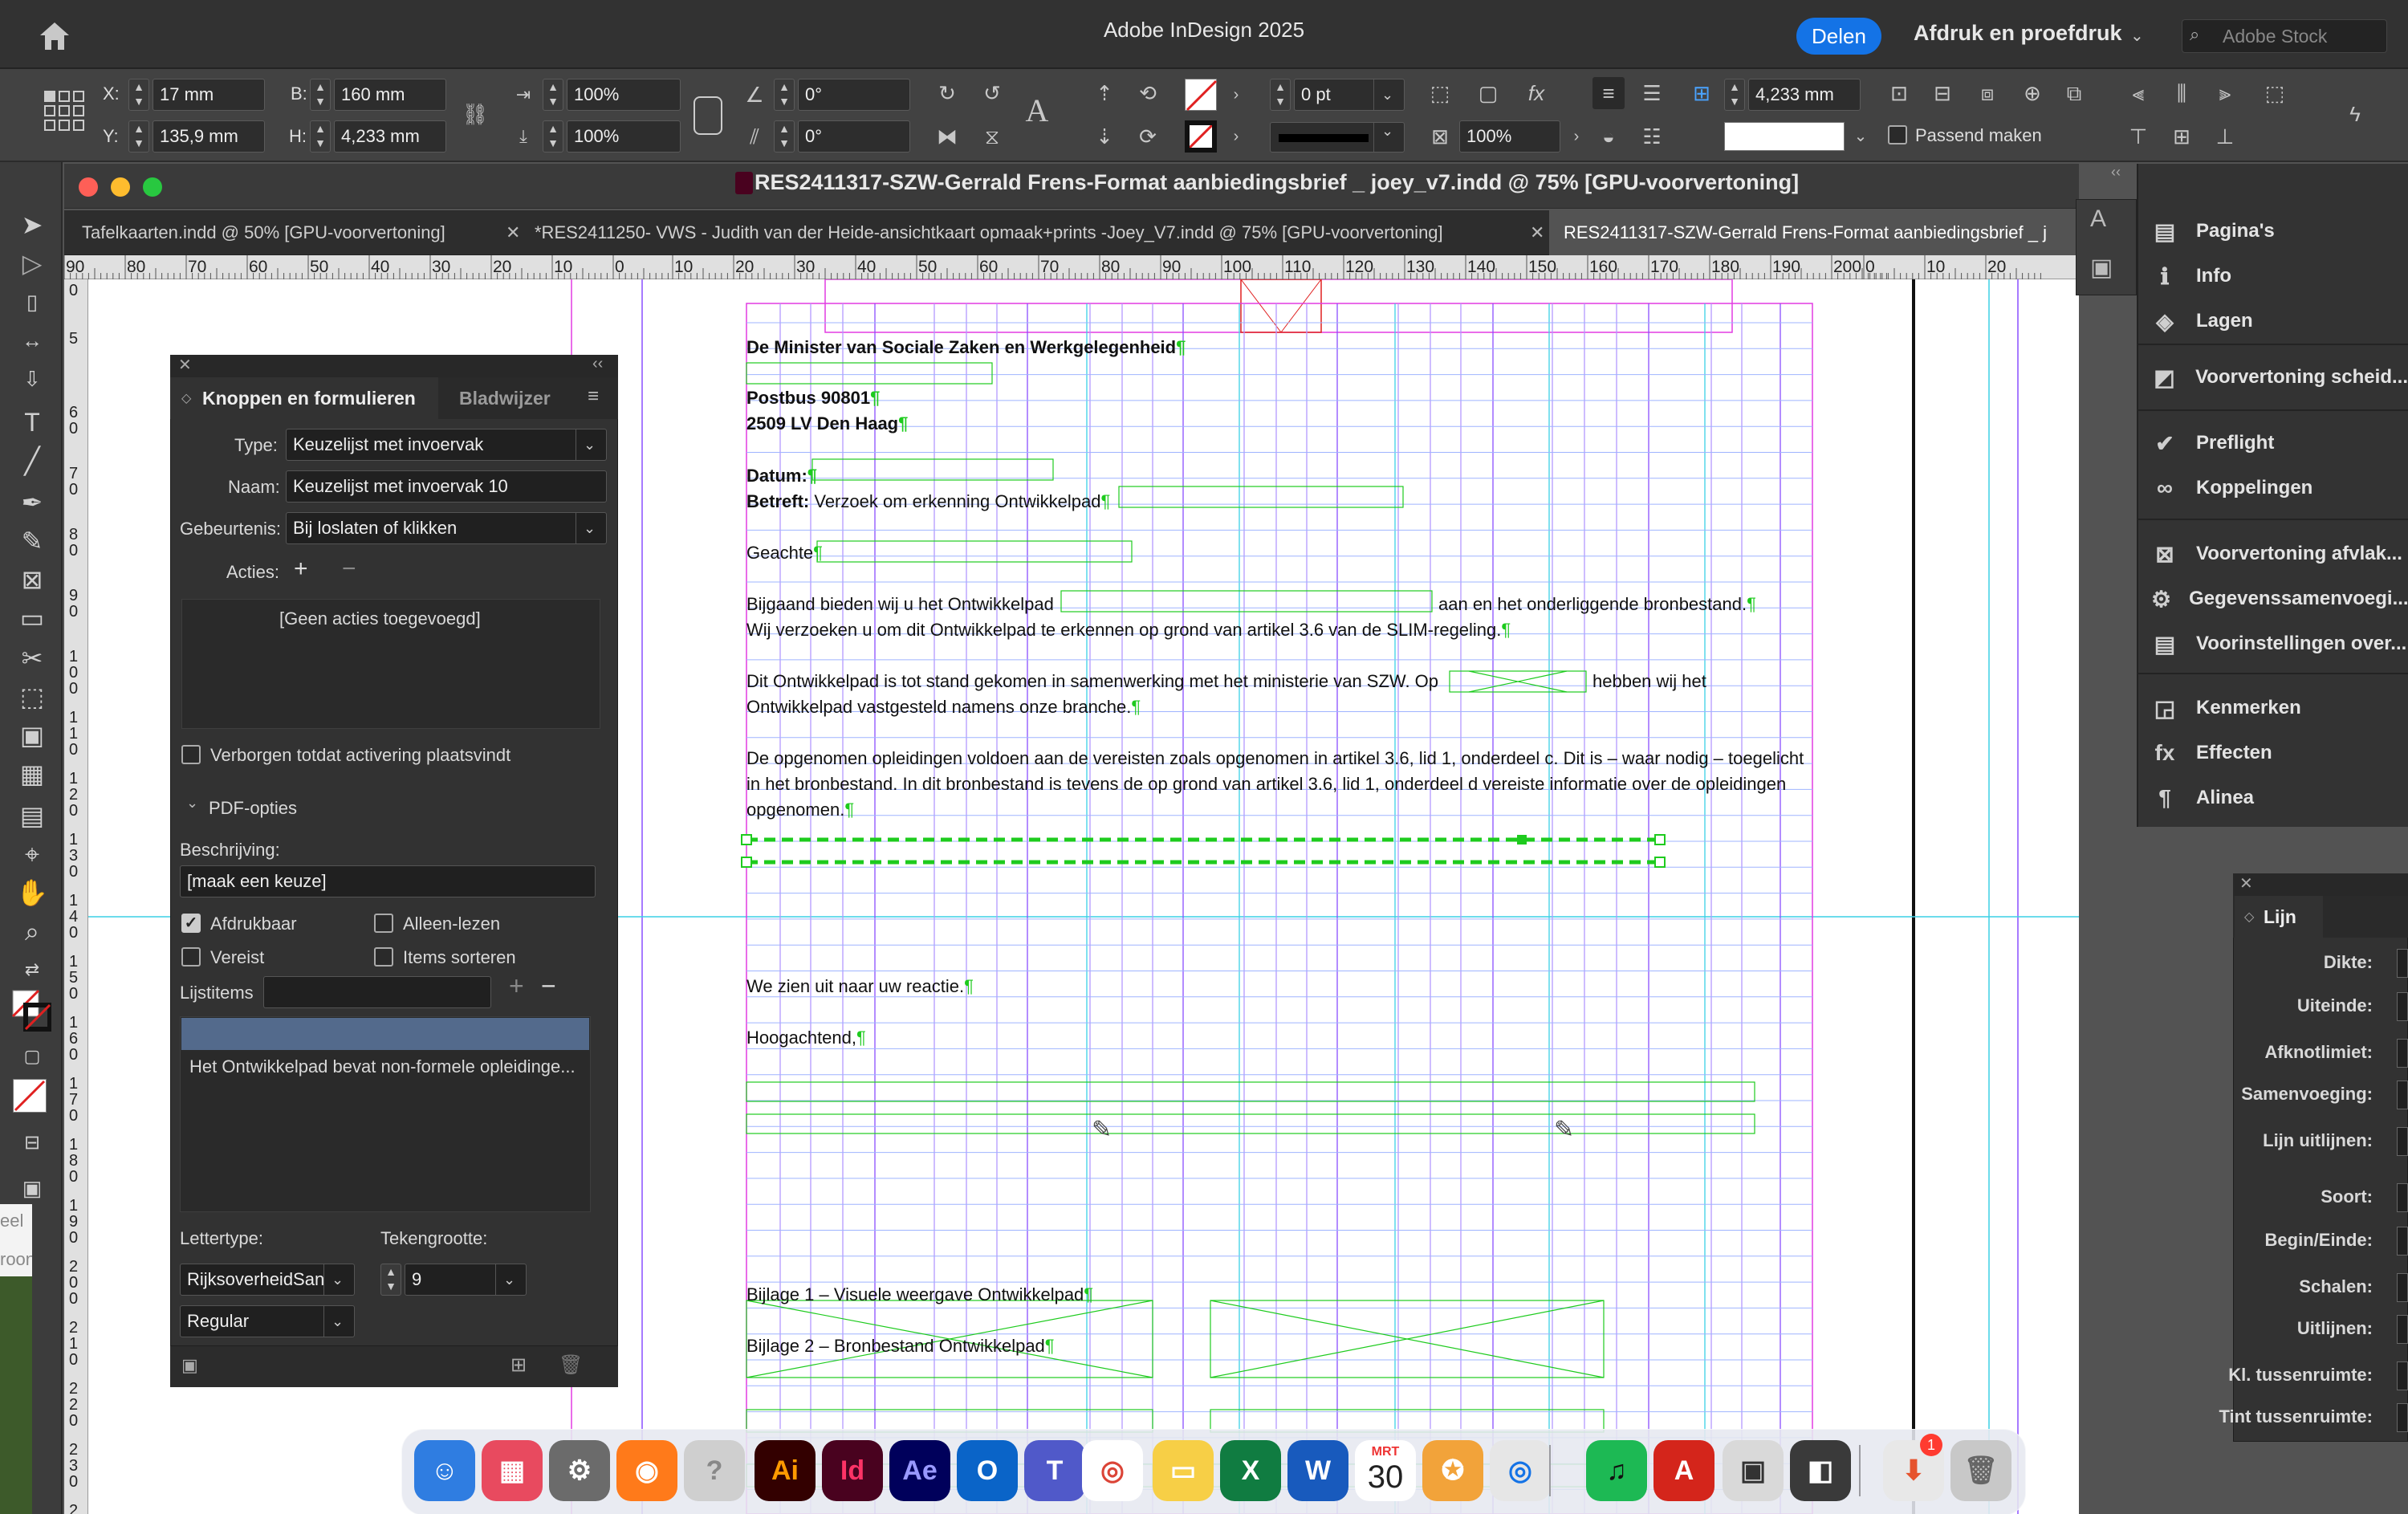 The width and height of the screenshot is (2408, 1514). Describe the element at coordinates (947, 136) in the screenshot. I see `flip-horizontal-icon: ⧓` at that location.